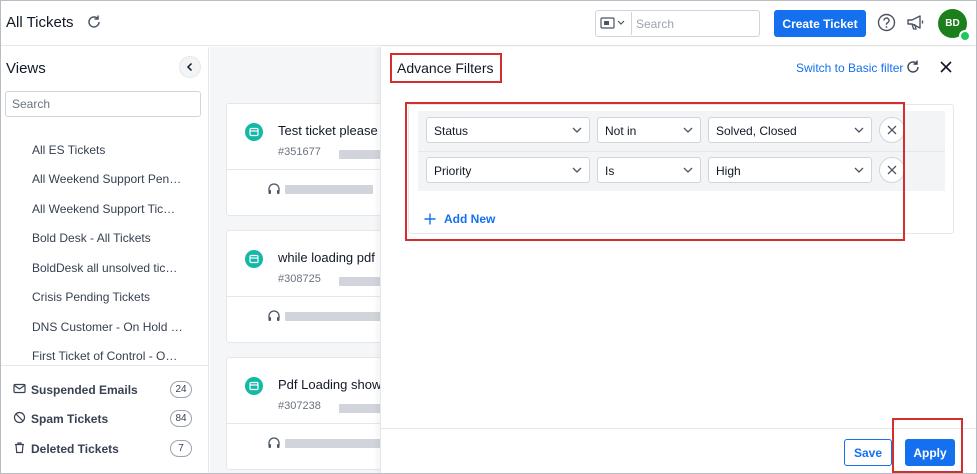  Describe the element at coordinates (306, 413) in the screenshot. I see `ticket-card: Pdf Loading show #307238` at that location.